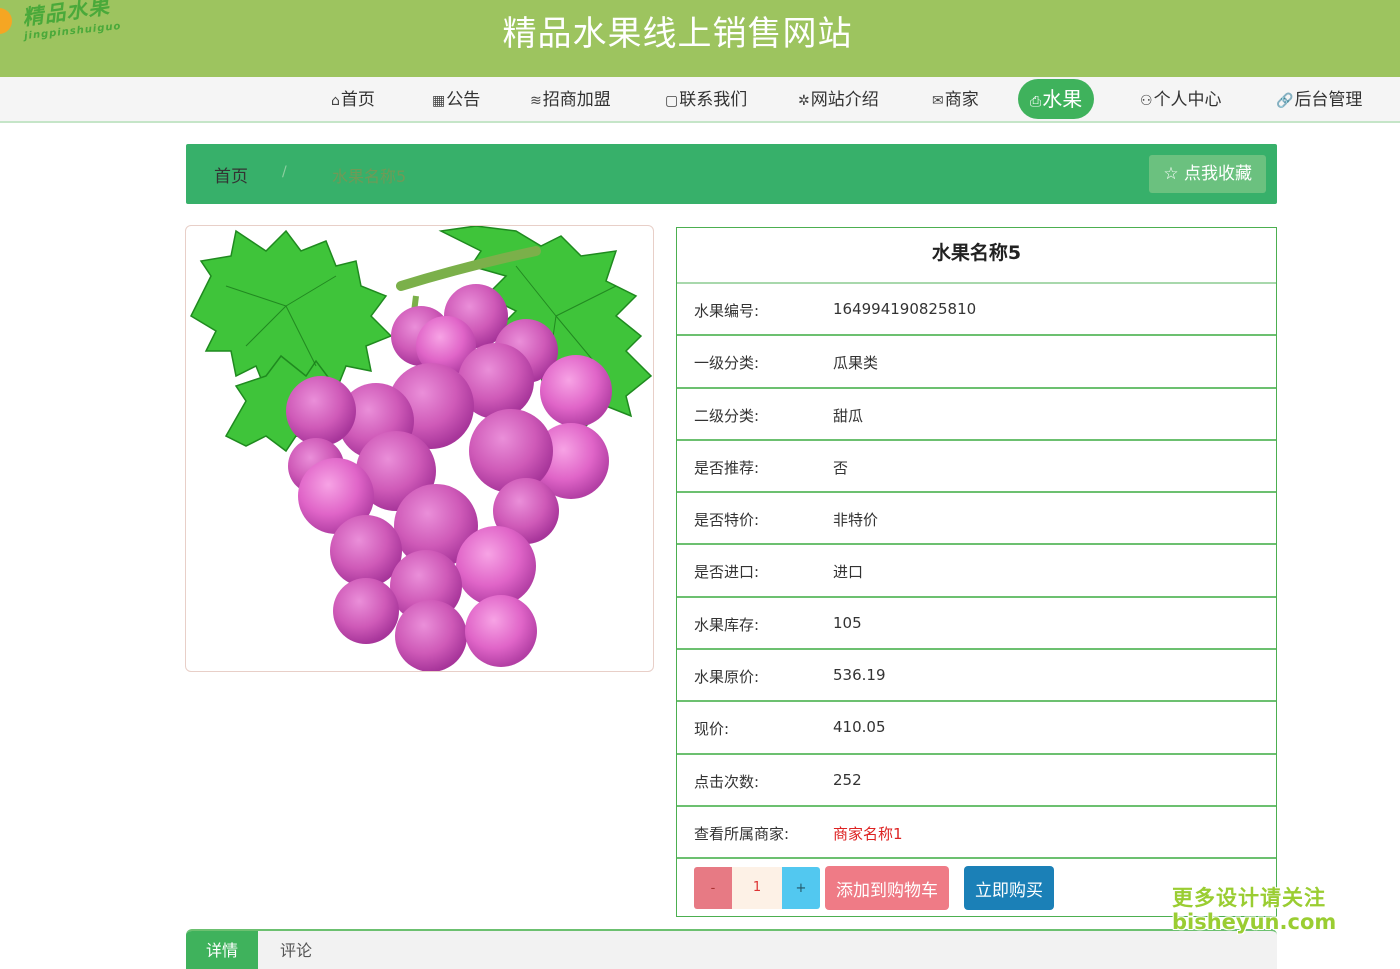  Describe the element at coordinates (727, 311) in the screenshot. I see `field-label: 水果编号:` at that location.